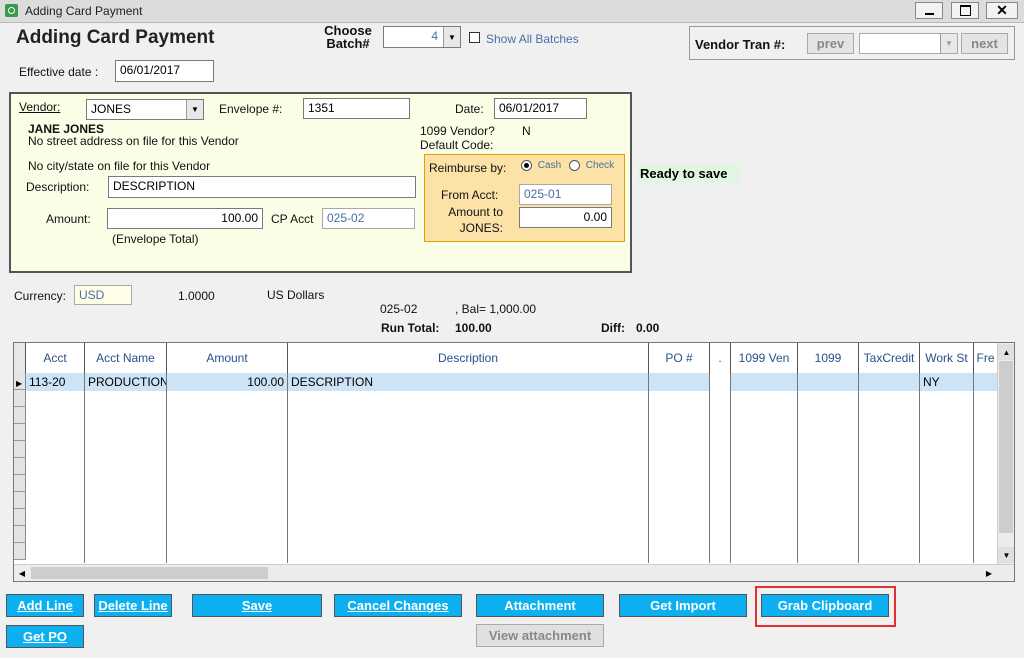 The image size is (1024, 658). I want to click on batch-value: 4, so click(434, 36).